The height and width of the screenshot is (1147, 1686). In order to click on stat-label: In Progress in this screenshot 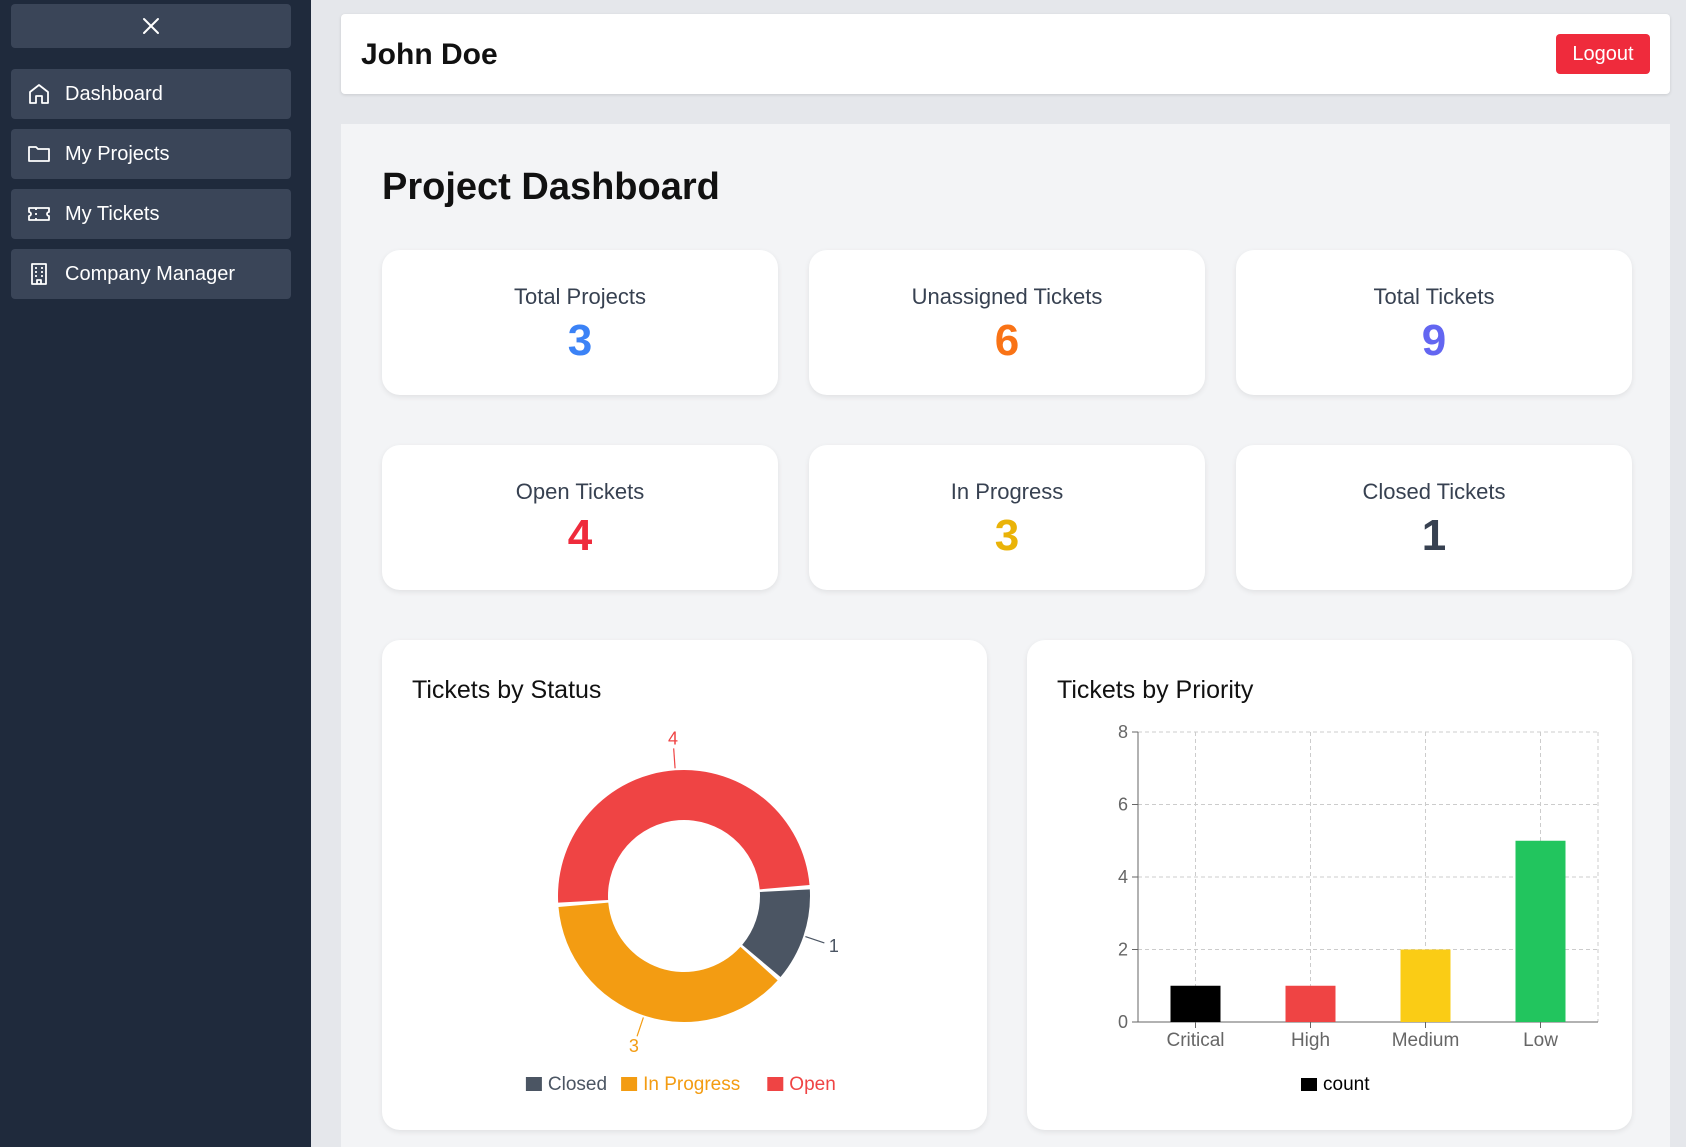, I will do `click(1007, 491)`.